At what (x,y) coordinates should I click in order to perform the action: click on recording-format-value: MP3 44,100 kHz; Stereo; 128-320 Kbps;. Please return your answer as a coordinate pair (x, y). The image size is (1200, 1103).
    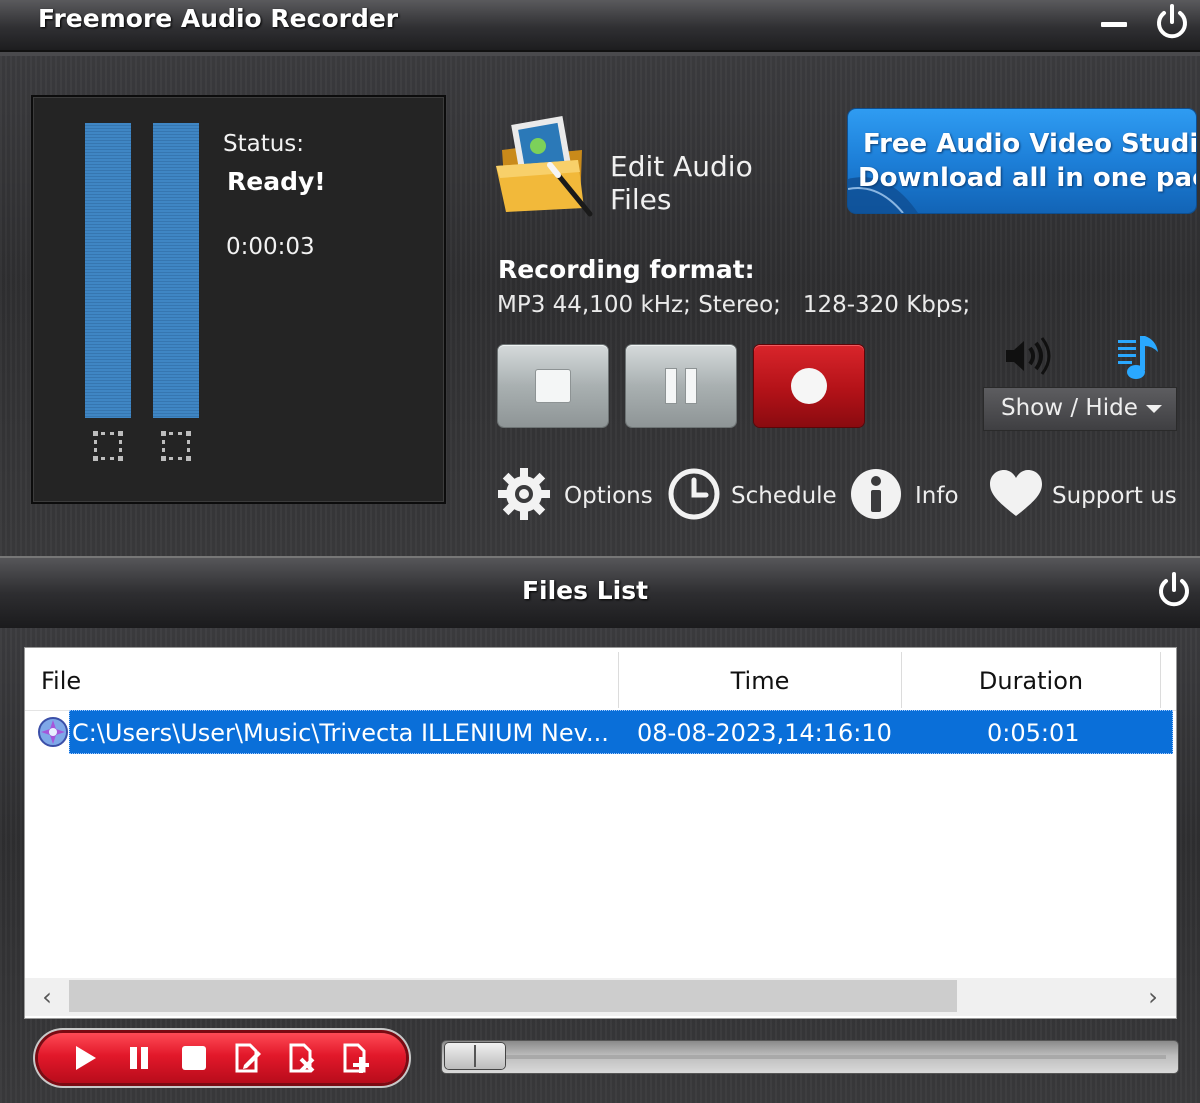
    Looking at the image, I should click on (733, 305).